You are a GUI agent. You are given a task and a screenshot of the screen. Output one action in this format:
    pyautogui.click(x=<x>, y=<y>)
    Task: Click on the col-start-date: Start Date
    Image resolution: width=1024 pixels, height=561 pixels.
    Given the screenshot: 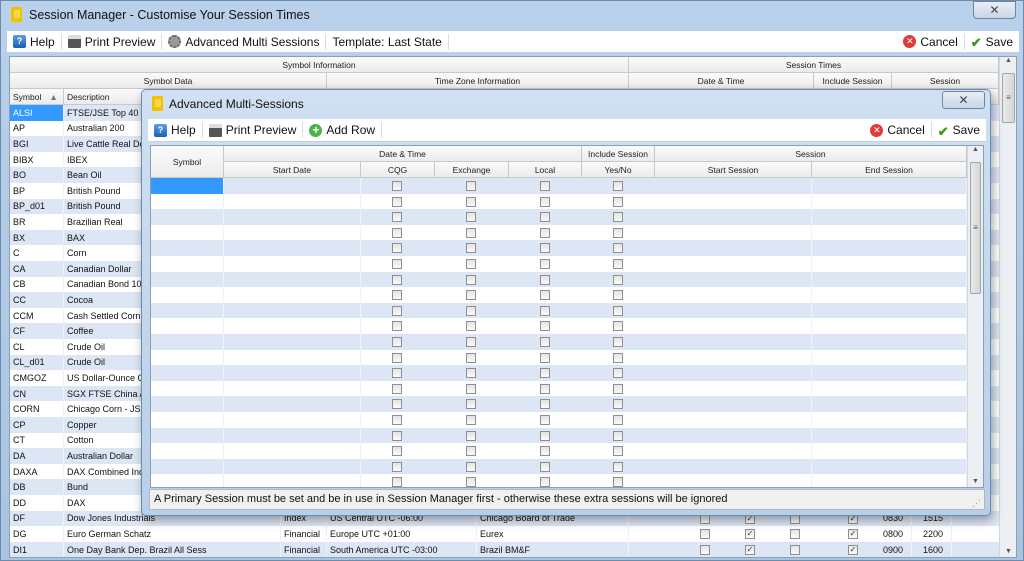 What is the action you would take?
    pyautogui.click(x=292, y=170)
    